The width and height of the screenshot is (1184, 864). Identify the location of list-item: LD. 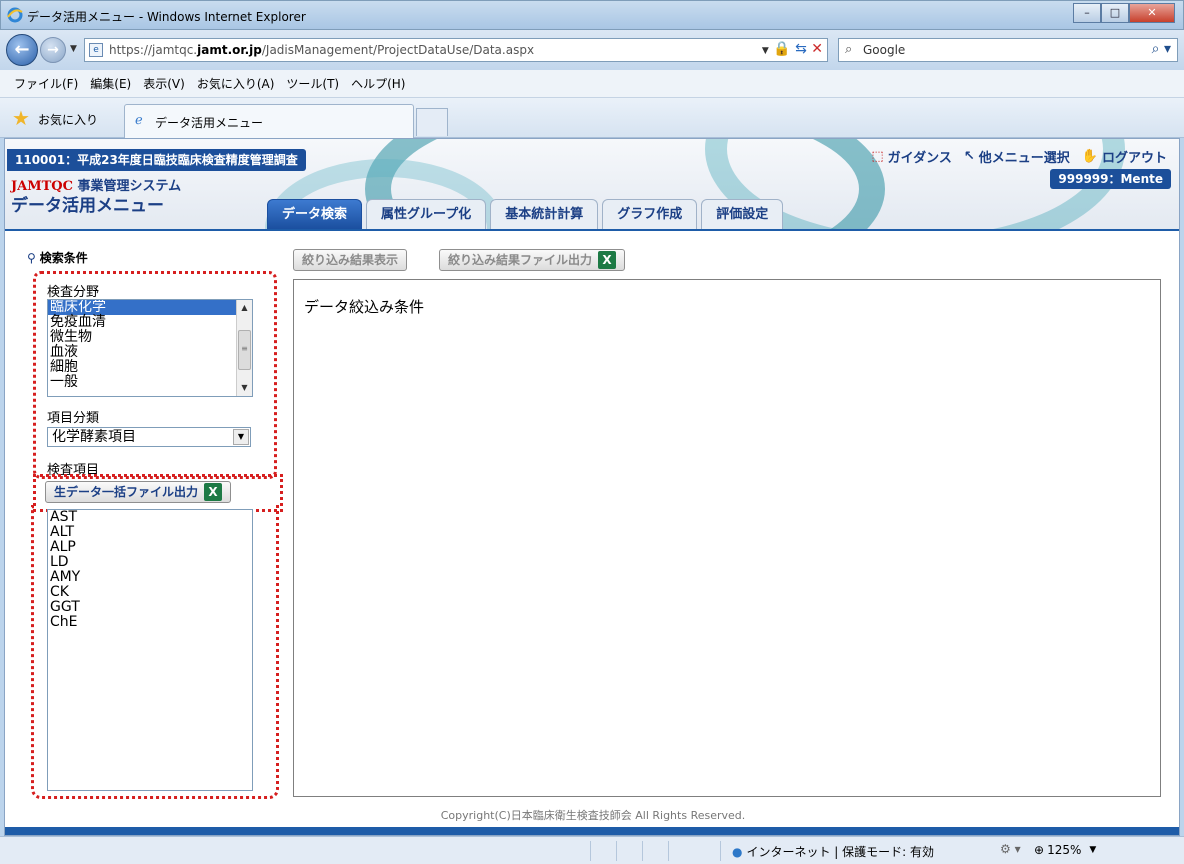
(150, 562).